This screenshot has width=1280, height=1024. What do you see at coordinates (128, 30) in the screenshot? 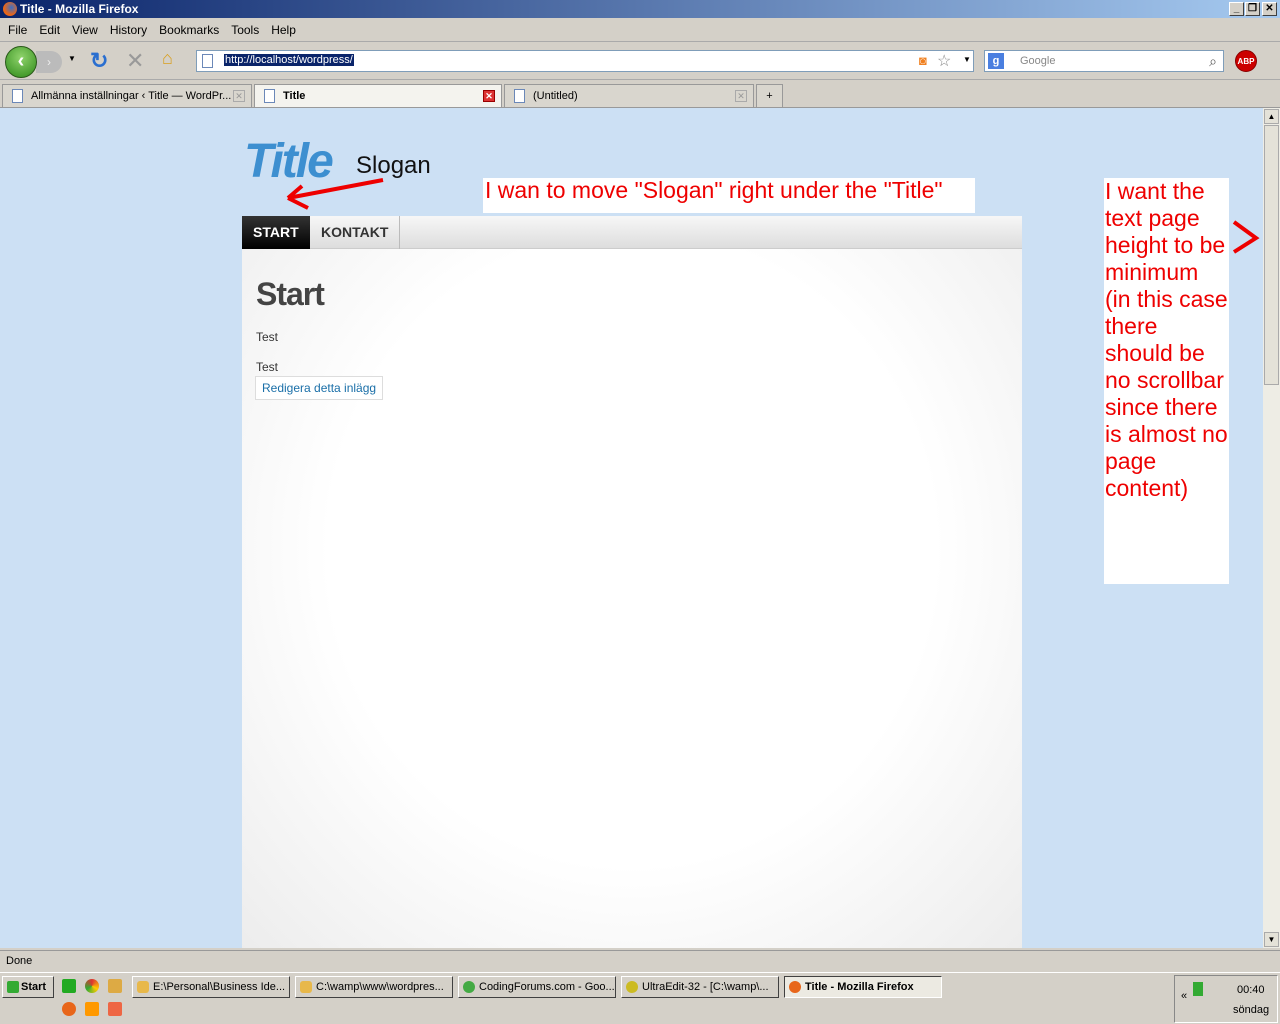
I see `menu-history: History` at bounding box center [128, 30].